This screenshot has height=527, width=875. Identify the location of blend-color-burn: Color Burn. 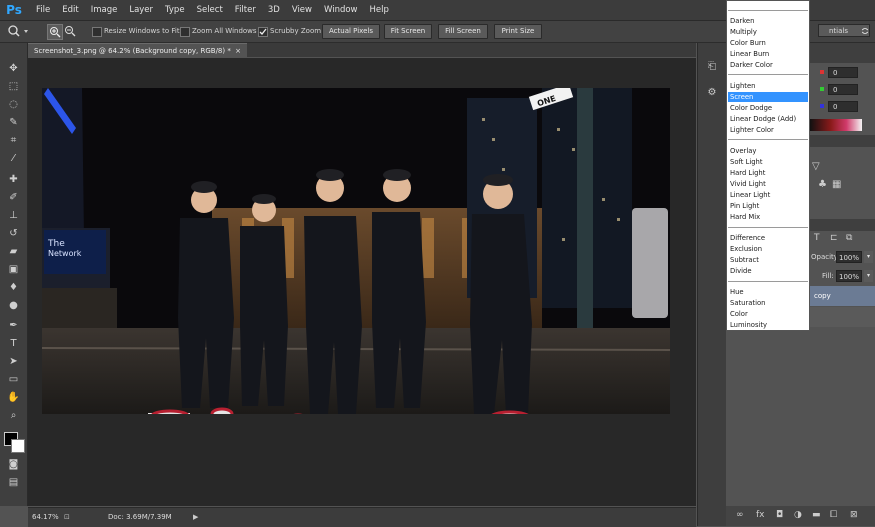
(768, 43).